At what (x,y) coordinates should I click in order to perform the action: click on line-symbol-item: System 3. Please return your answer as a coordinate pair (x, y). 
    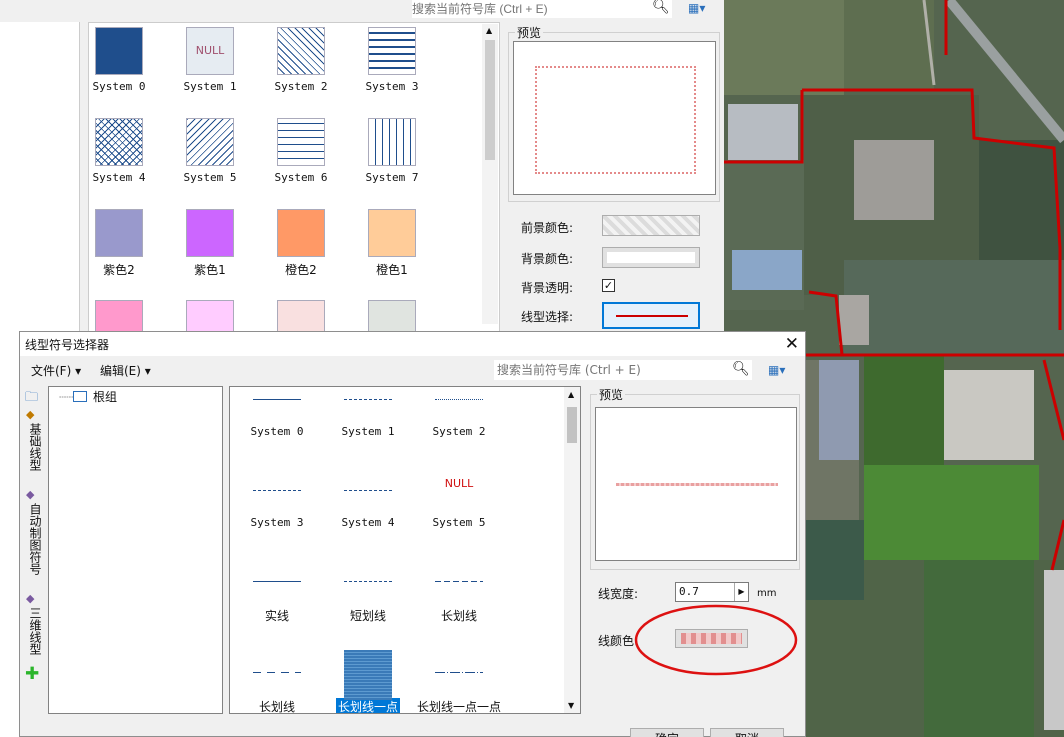
    Looking at the image, I should click on (277, 505).